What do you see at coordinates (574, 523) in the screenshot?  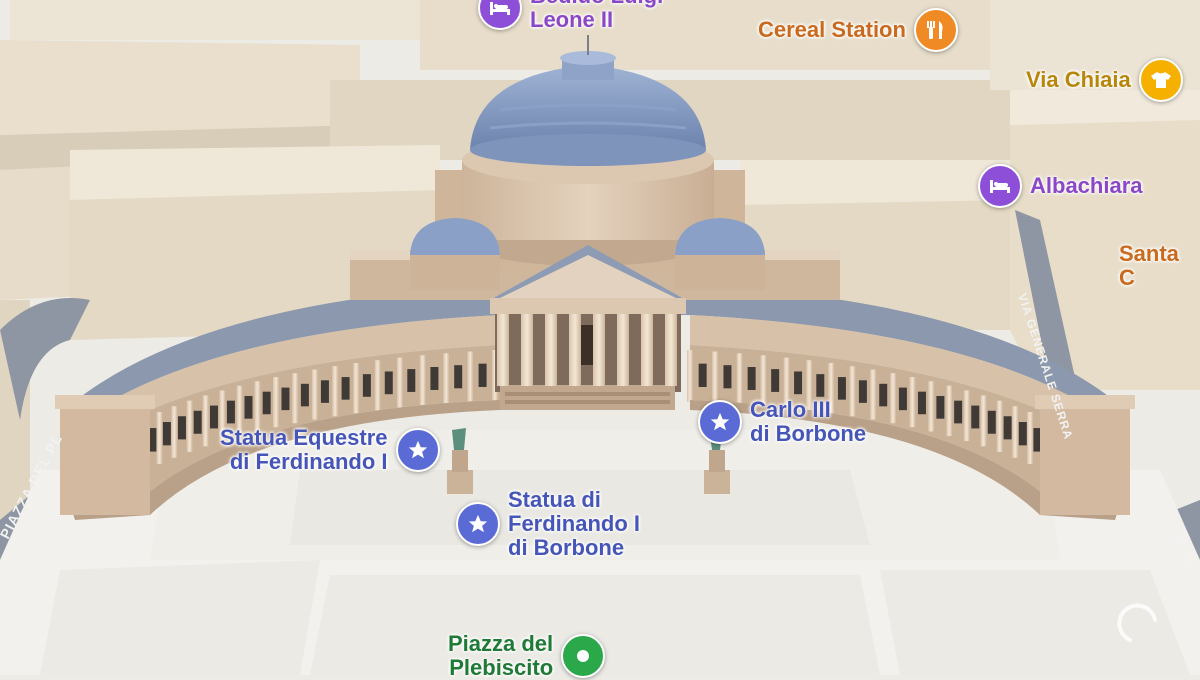 I see `poi-statua-ferdinando-label: Statua di Ferdinando I di Borbone` at bounding box center [574, 523].